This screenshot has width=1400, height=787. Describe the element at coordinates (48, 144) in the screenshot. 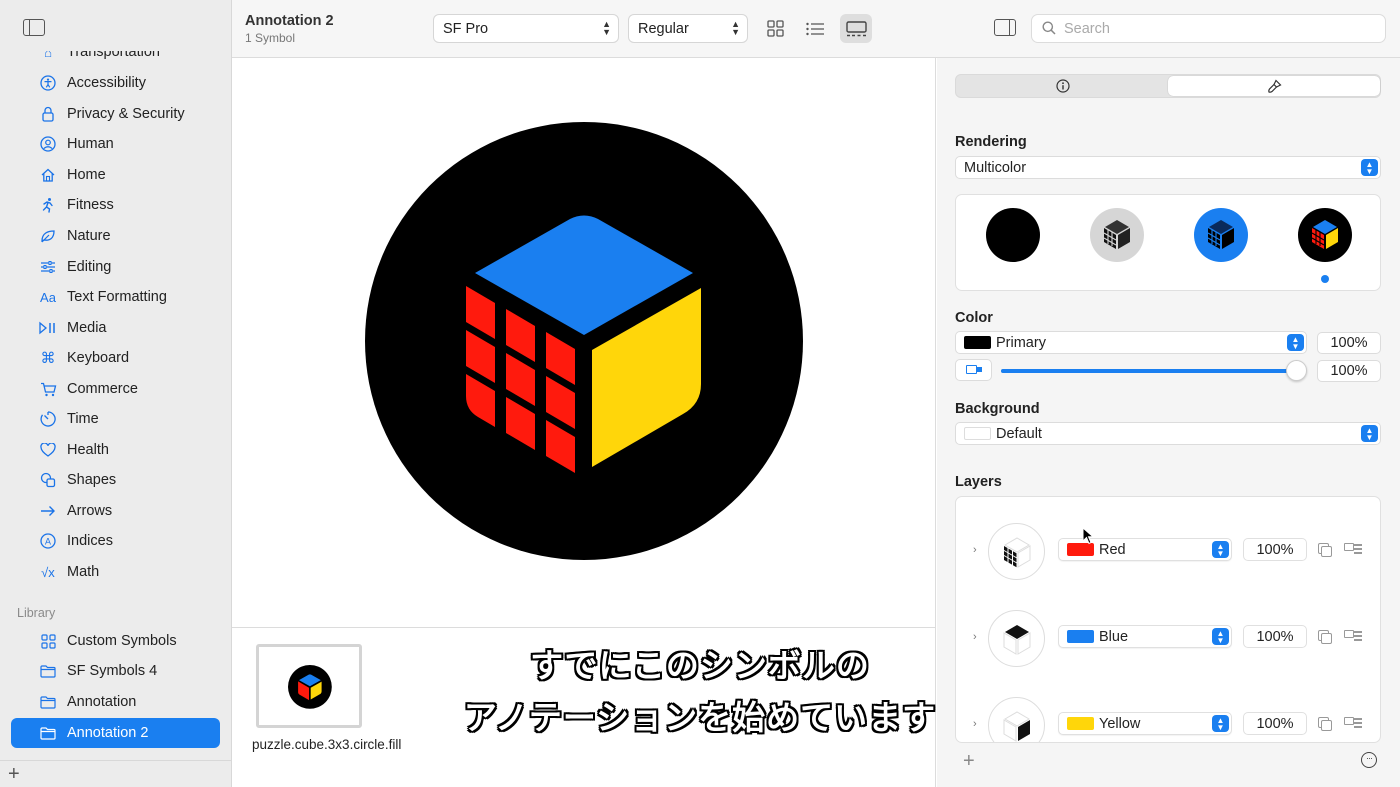

I see `person-icon` at that location.